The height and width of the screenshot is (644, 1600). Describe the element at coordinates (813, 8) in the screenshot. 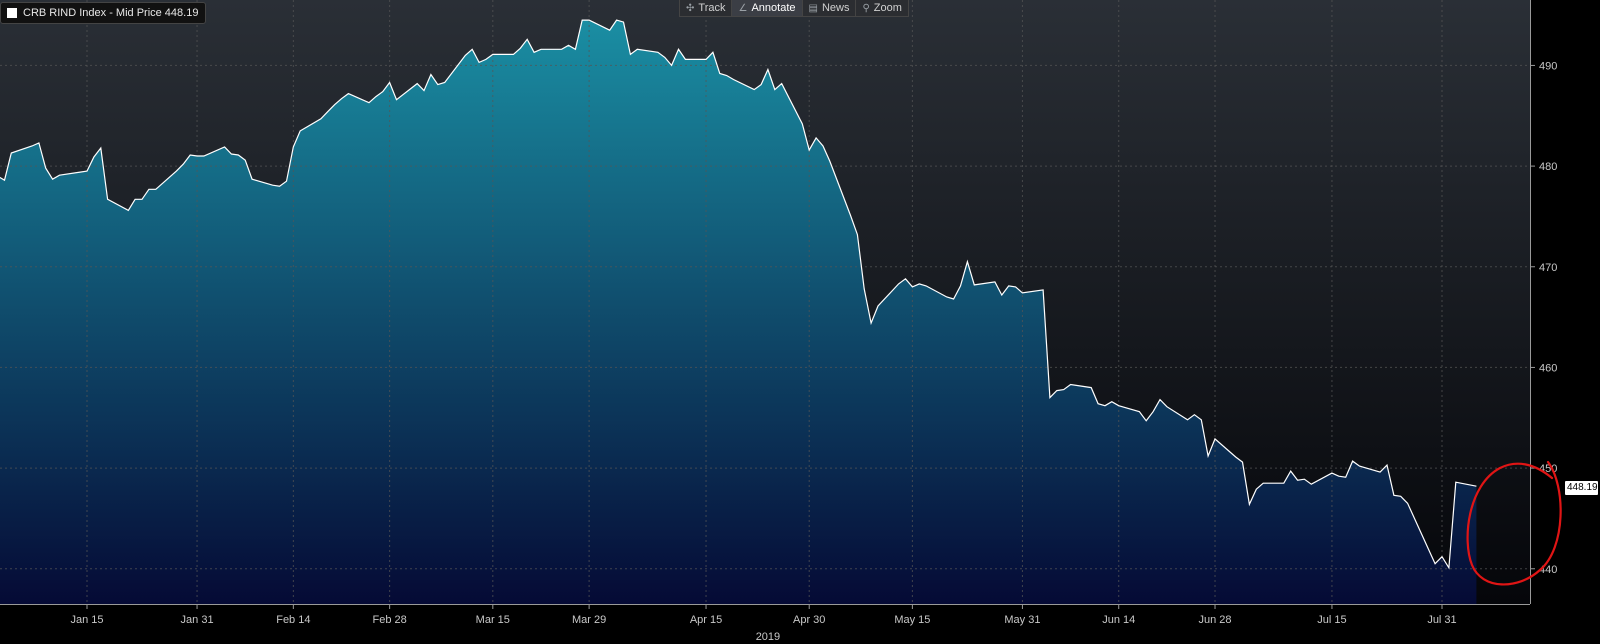

I see `news-icon: ▤` at that location.